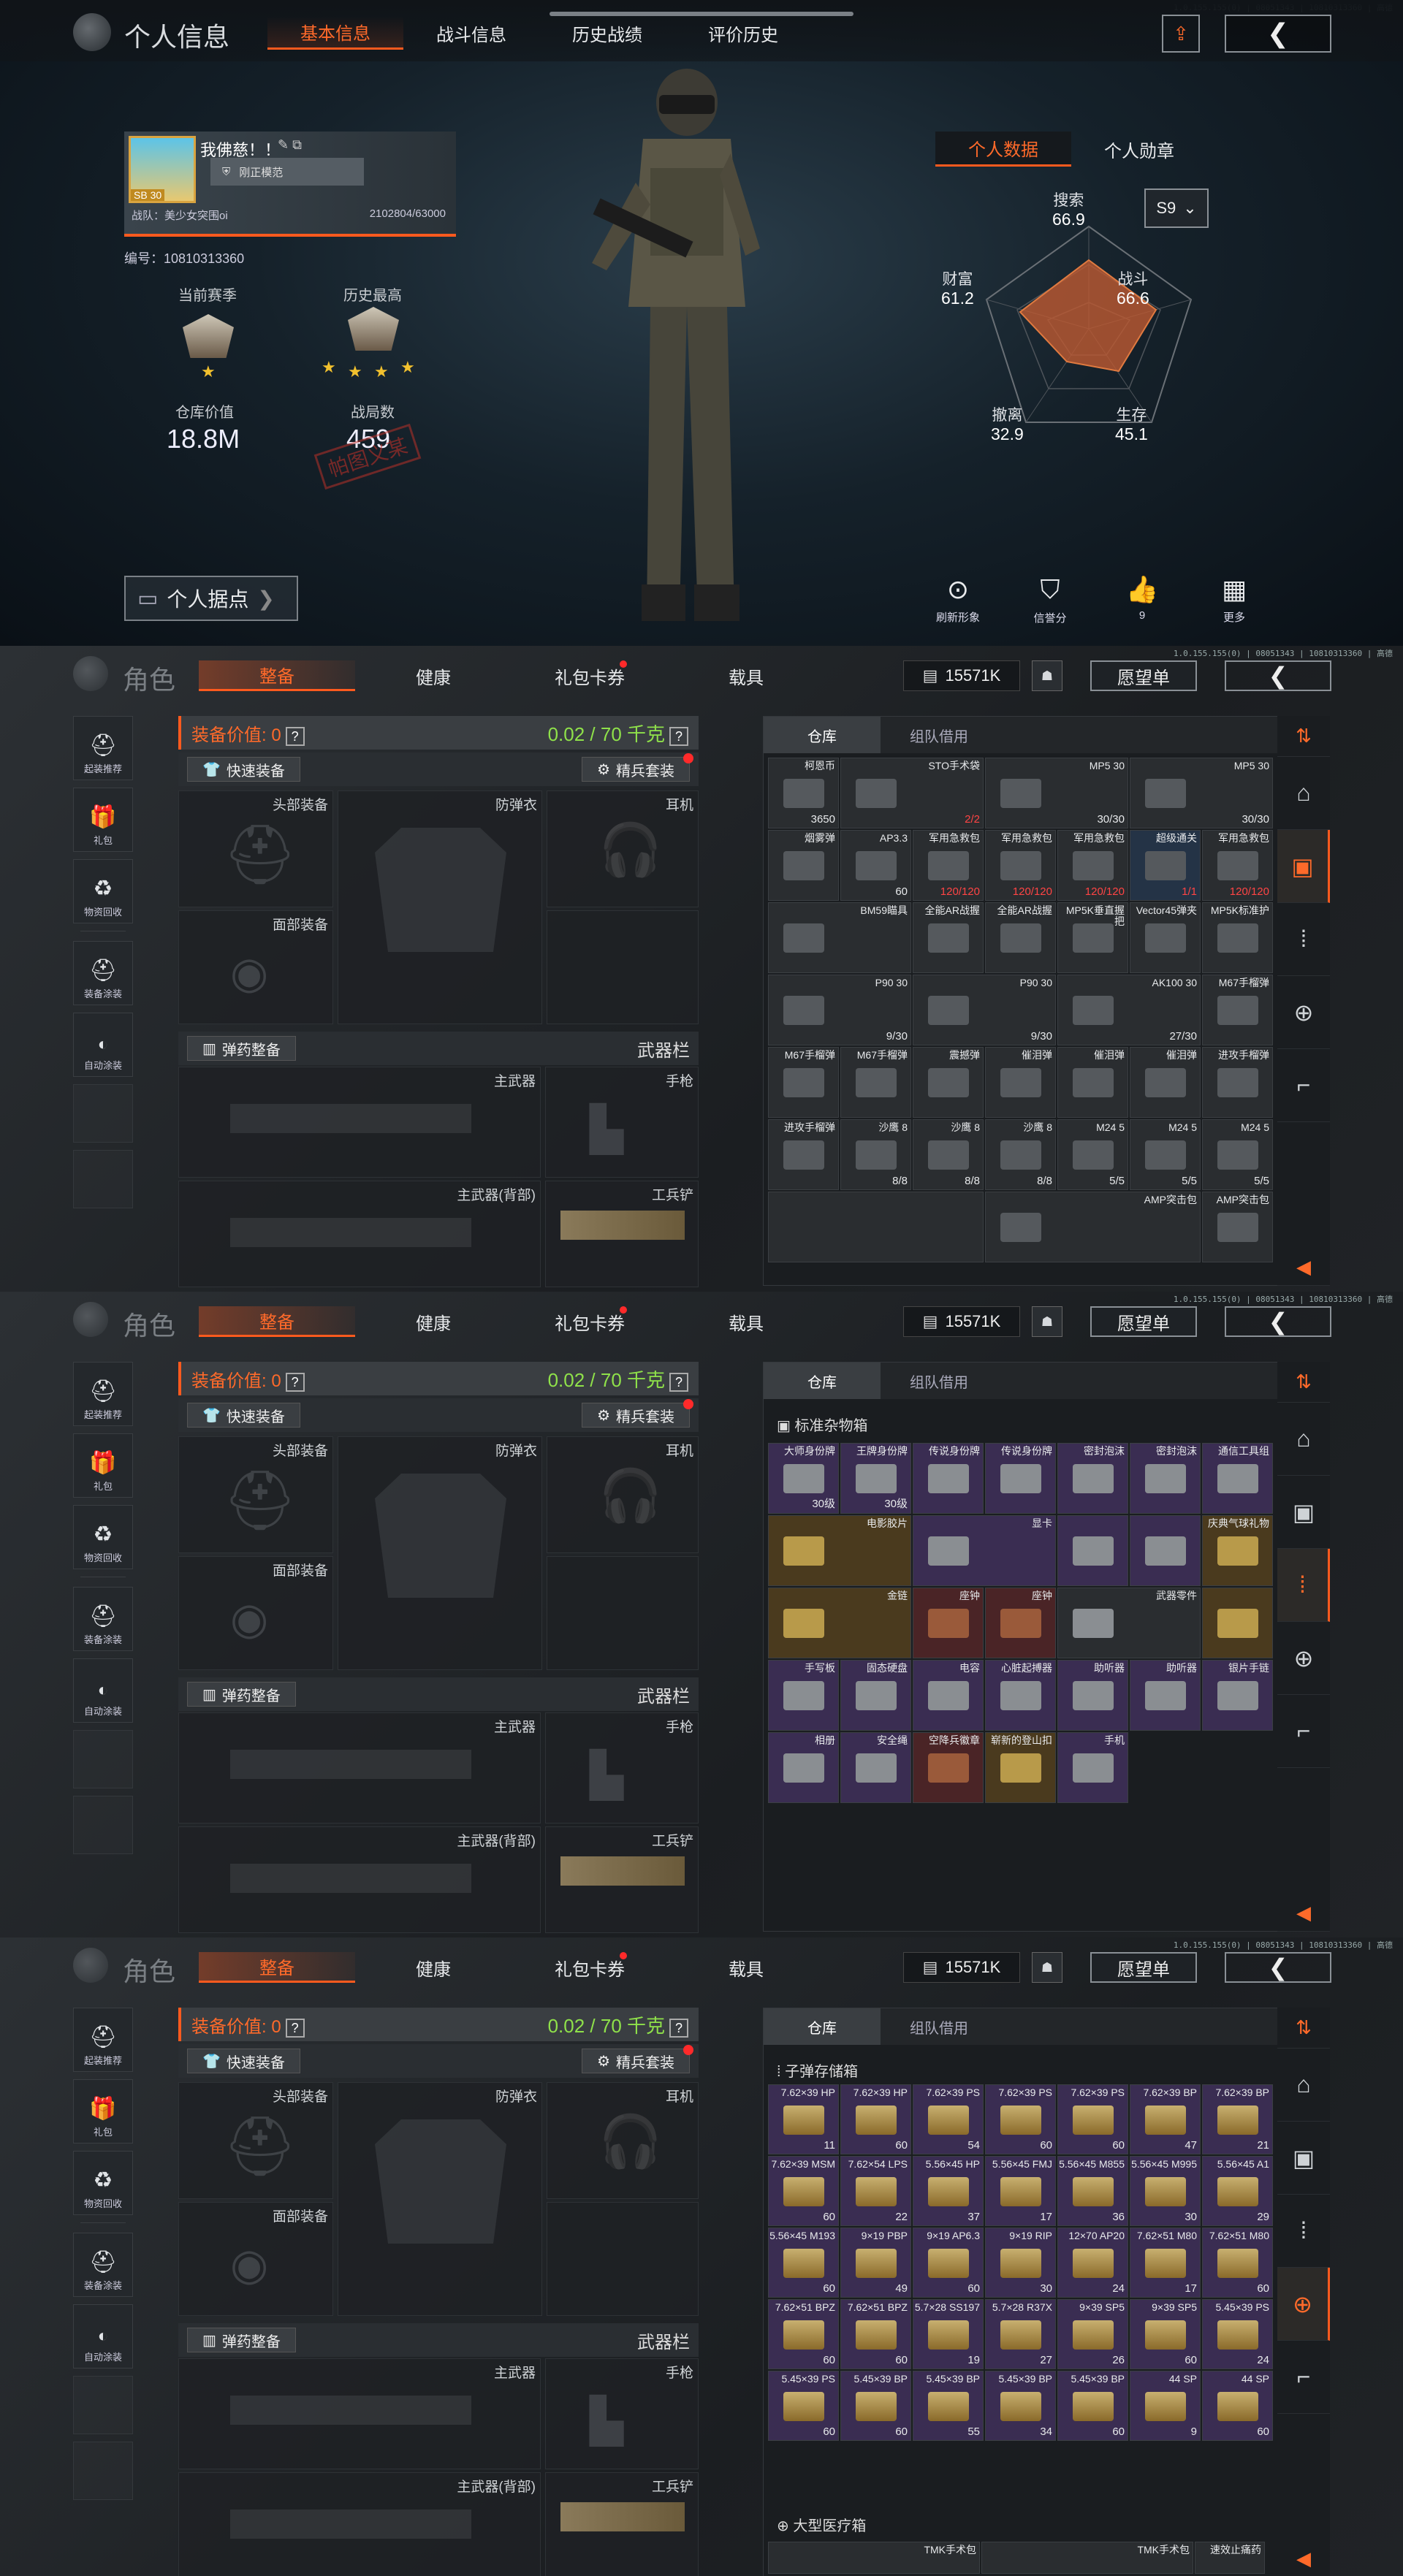 The height and width of the screenshot is (2576, 1403). Describe the element at coordinates (162, 169) in the screenshot. I see `avatar: SB 30` at that location.